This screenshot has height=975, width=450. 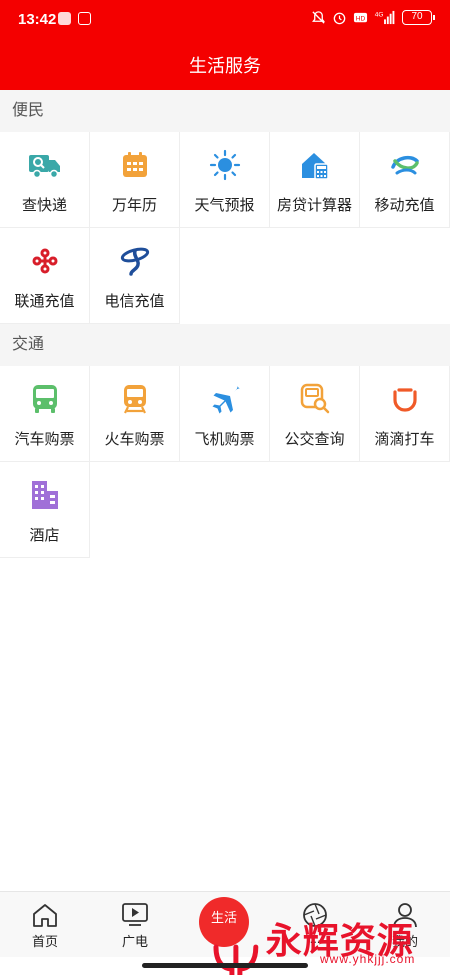 I want to click on page-title: 生活服务, so click(x=225, y=66).